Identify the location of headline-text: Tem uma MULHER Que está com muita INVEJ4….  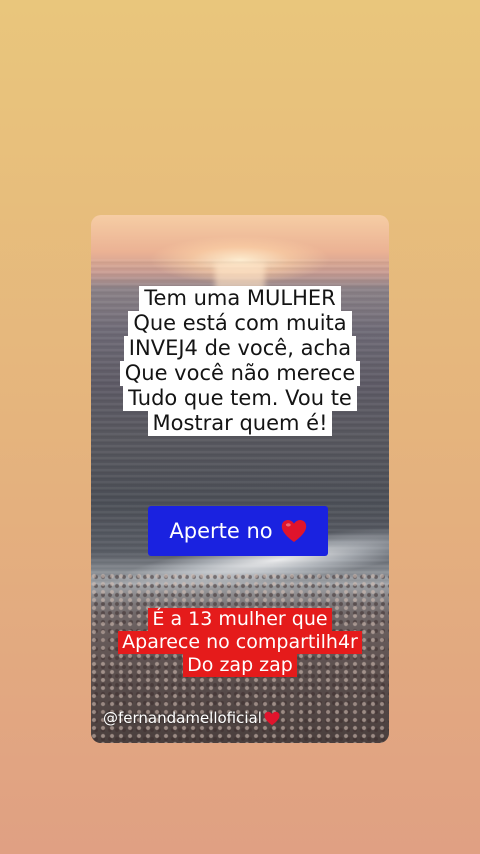
(240, 361).